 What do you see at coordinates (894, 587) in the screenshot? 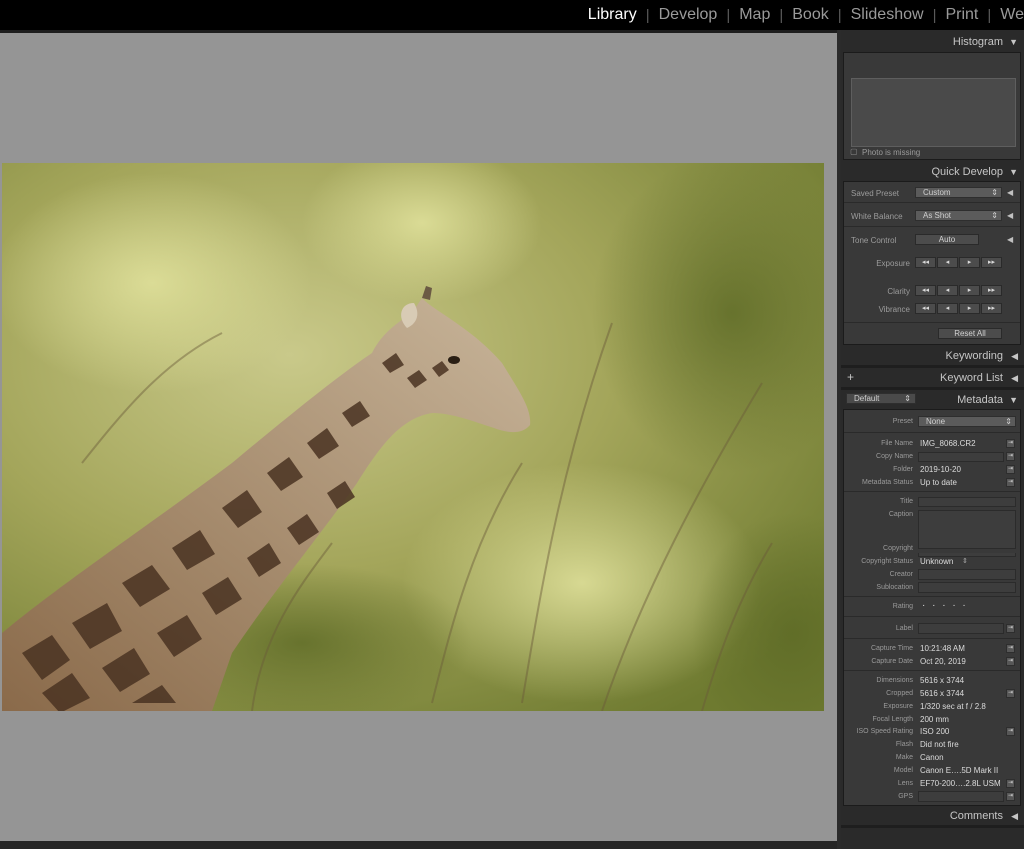
I see `sublocation-label: Sublocation` at bounding box center [894, 587].